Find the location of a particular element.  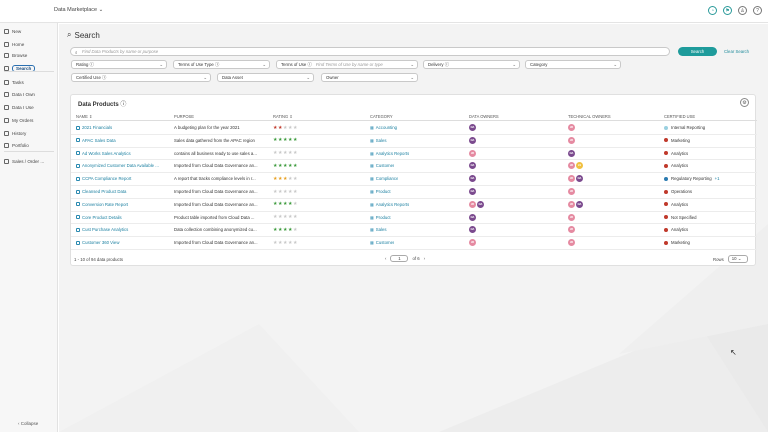

sidebar-item-tasks: Tasks is located at coordinates (14, 82).